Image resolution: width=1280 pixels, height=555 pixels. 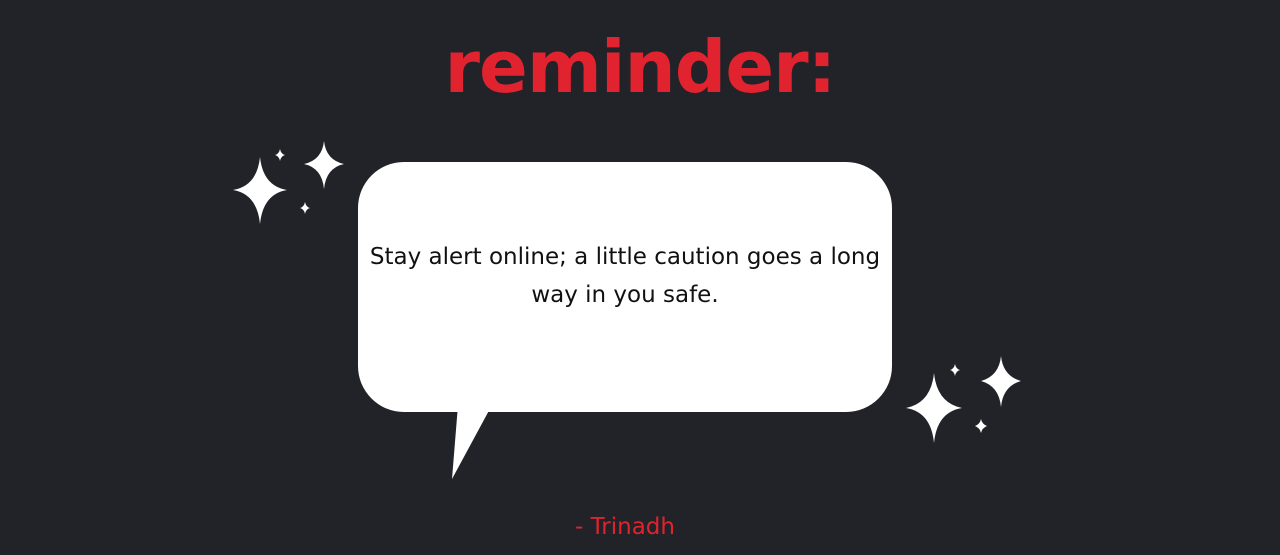 What do you see at coordinates (280, 155) in the screenshot?
I see `sparkle-small-left` at bounding box center [280, 155].